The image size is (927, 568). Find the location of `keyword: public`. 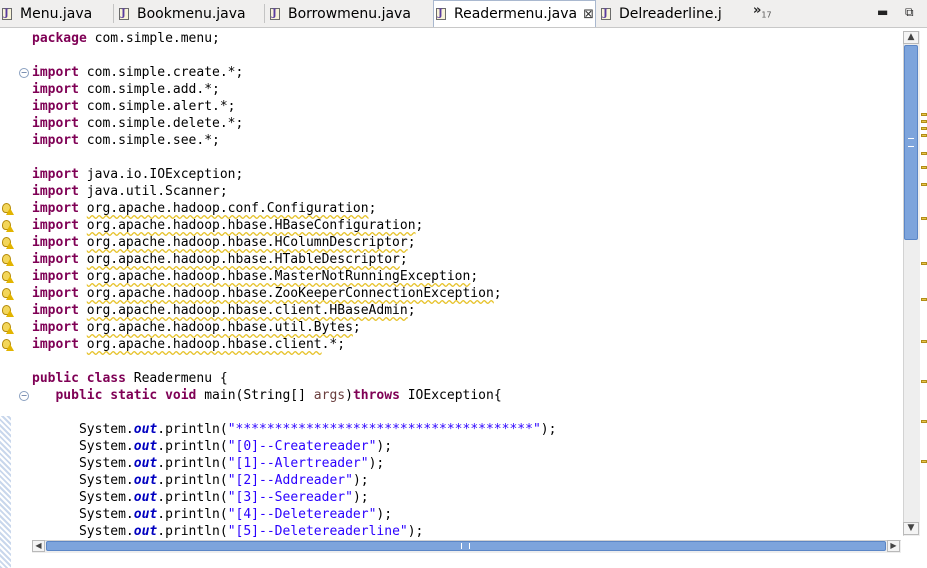

keyword: public is located at coordinates (79, 395).